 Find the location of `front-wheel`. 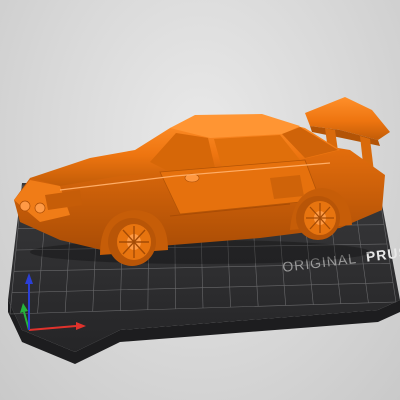

front-wheel is located at coordinates (132, 242).